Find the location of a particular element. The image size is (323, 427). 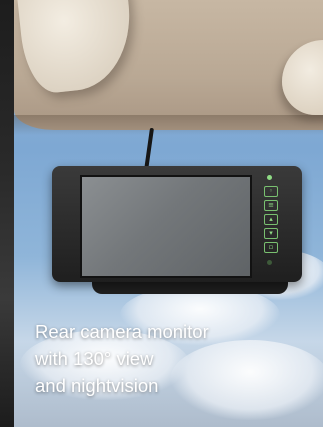

sensor-led-icon is located at coordinates (269, 262).